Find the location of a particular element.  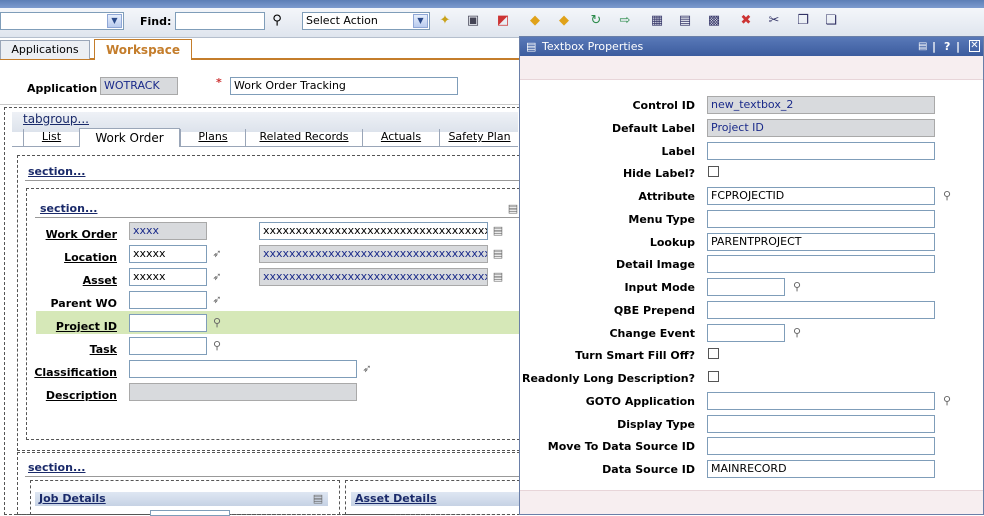

move-to-data-source-id-field is located at coordinates (821, 446).